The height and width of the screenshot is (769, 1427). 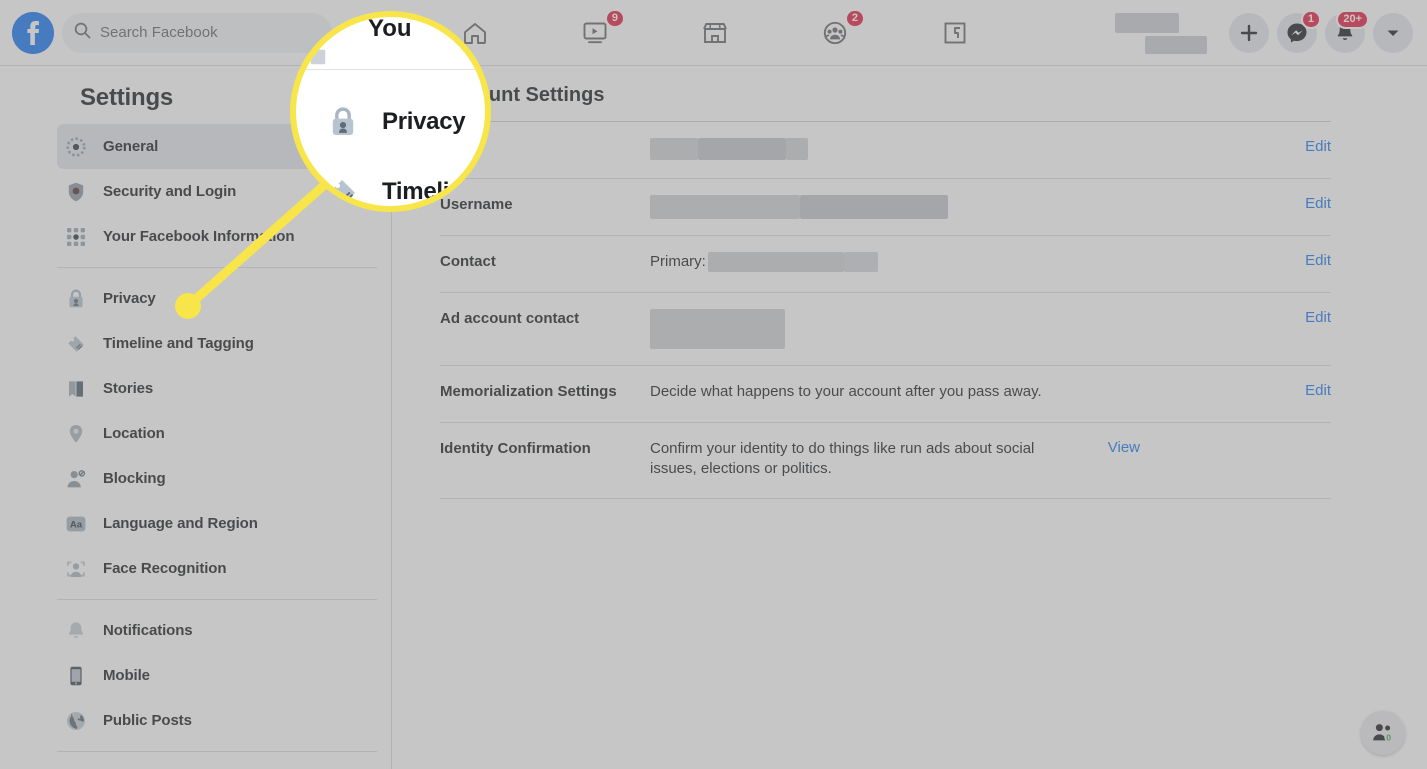 I want to click on nav-tabs: 9 2, so click(x=715, y=33).